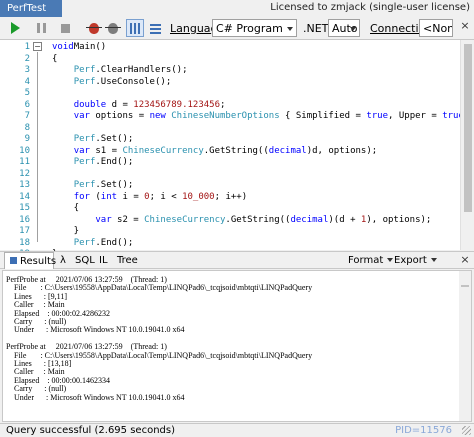  Describe the element at coordinates (24, 185) in the screenshot. I see `line-number: 13` at that location.